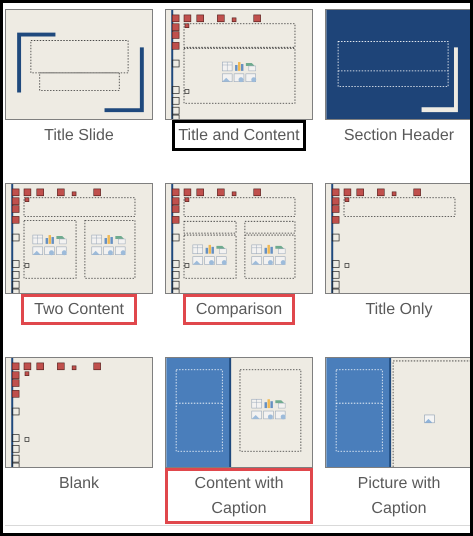 The width and height of the screenshot is (473, 536). I want to click on layout-label: Picture with Caption, so click(399, 496).